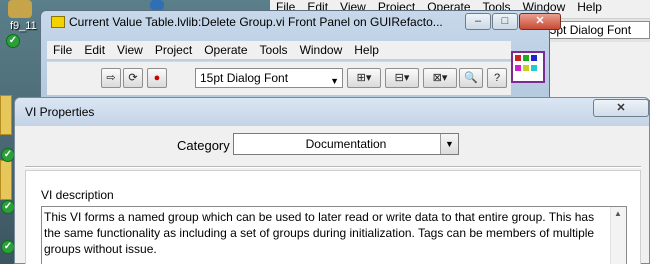 The image size is (650, 264). I want to click on desktop-file-icon, so click(20, 9).